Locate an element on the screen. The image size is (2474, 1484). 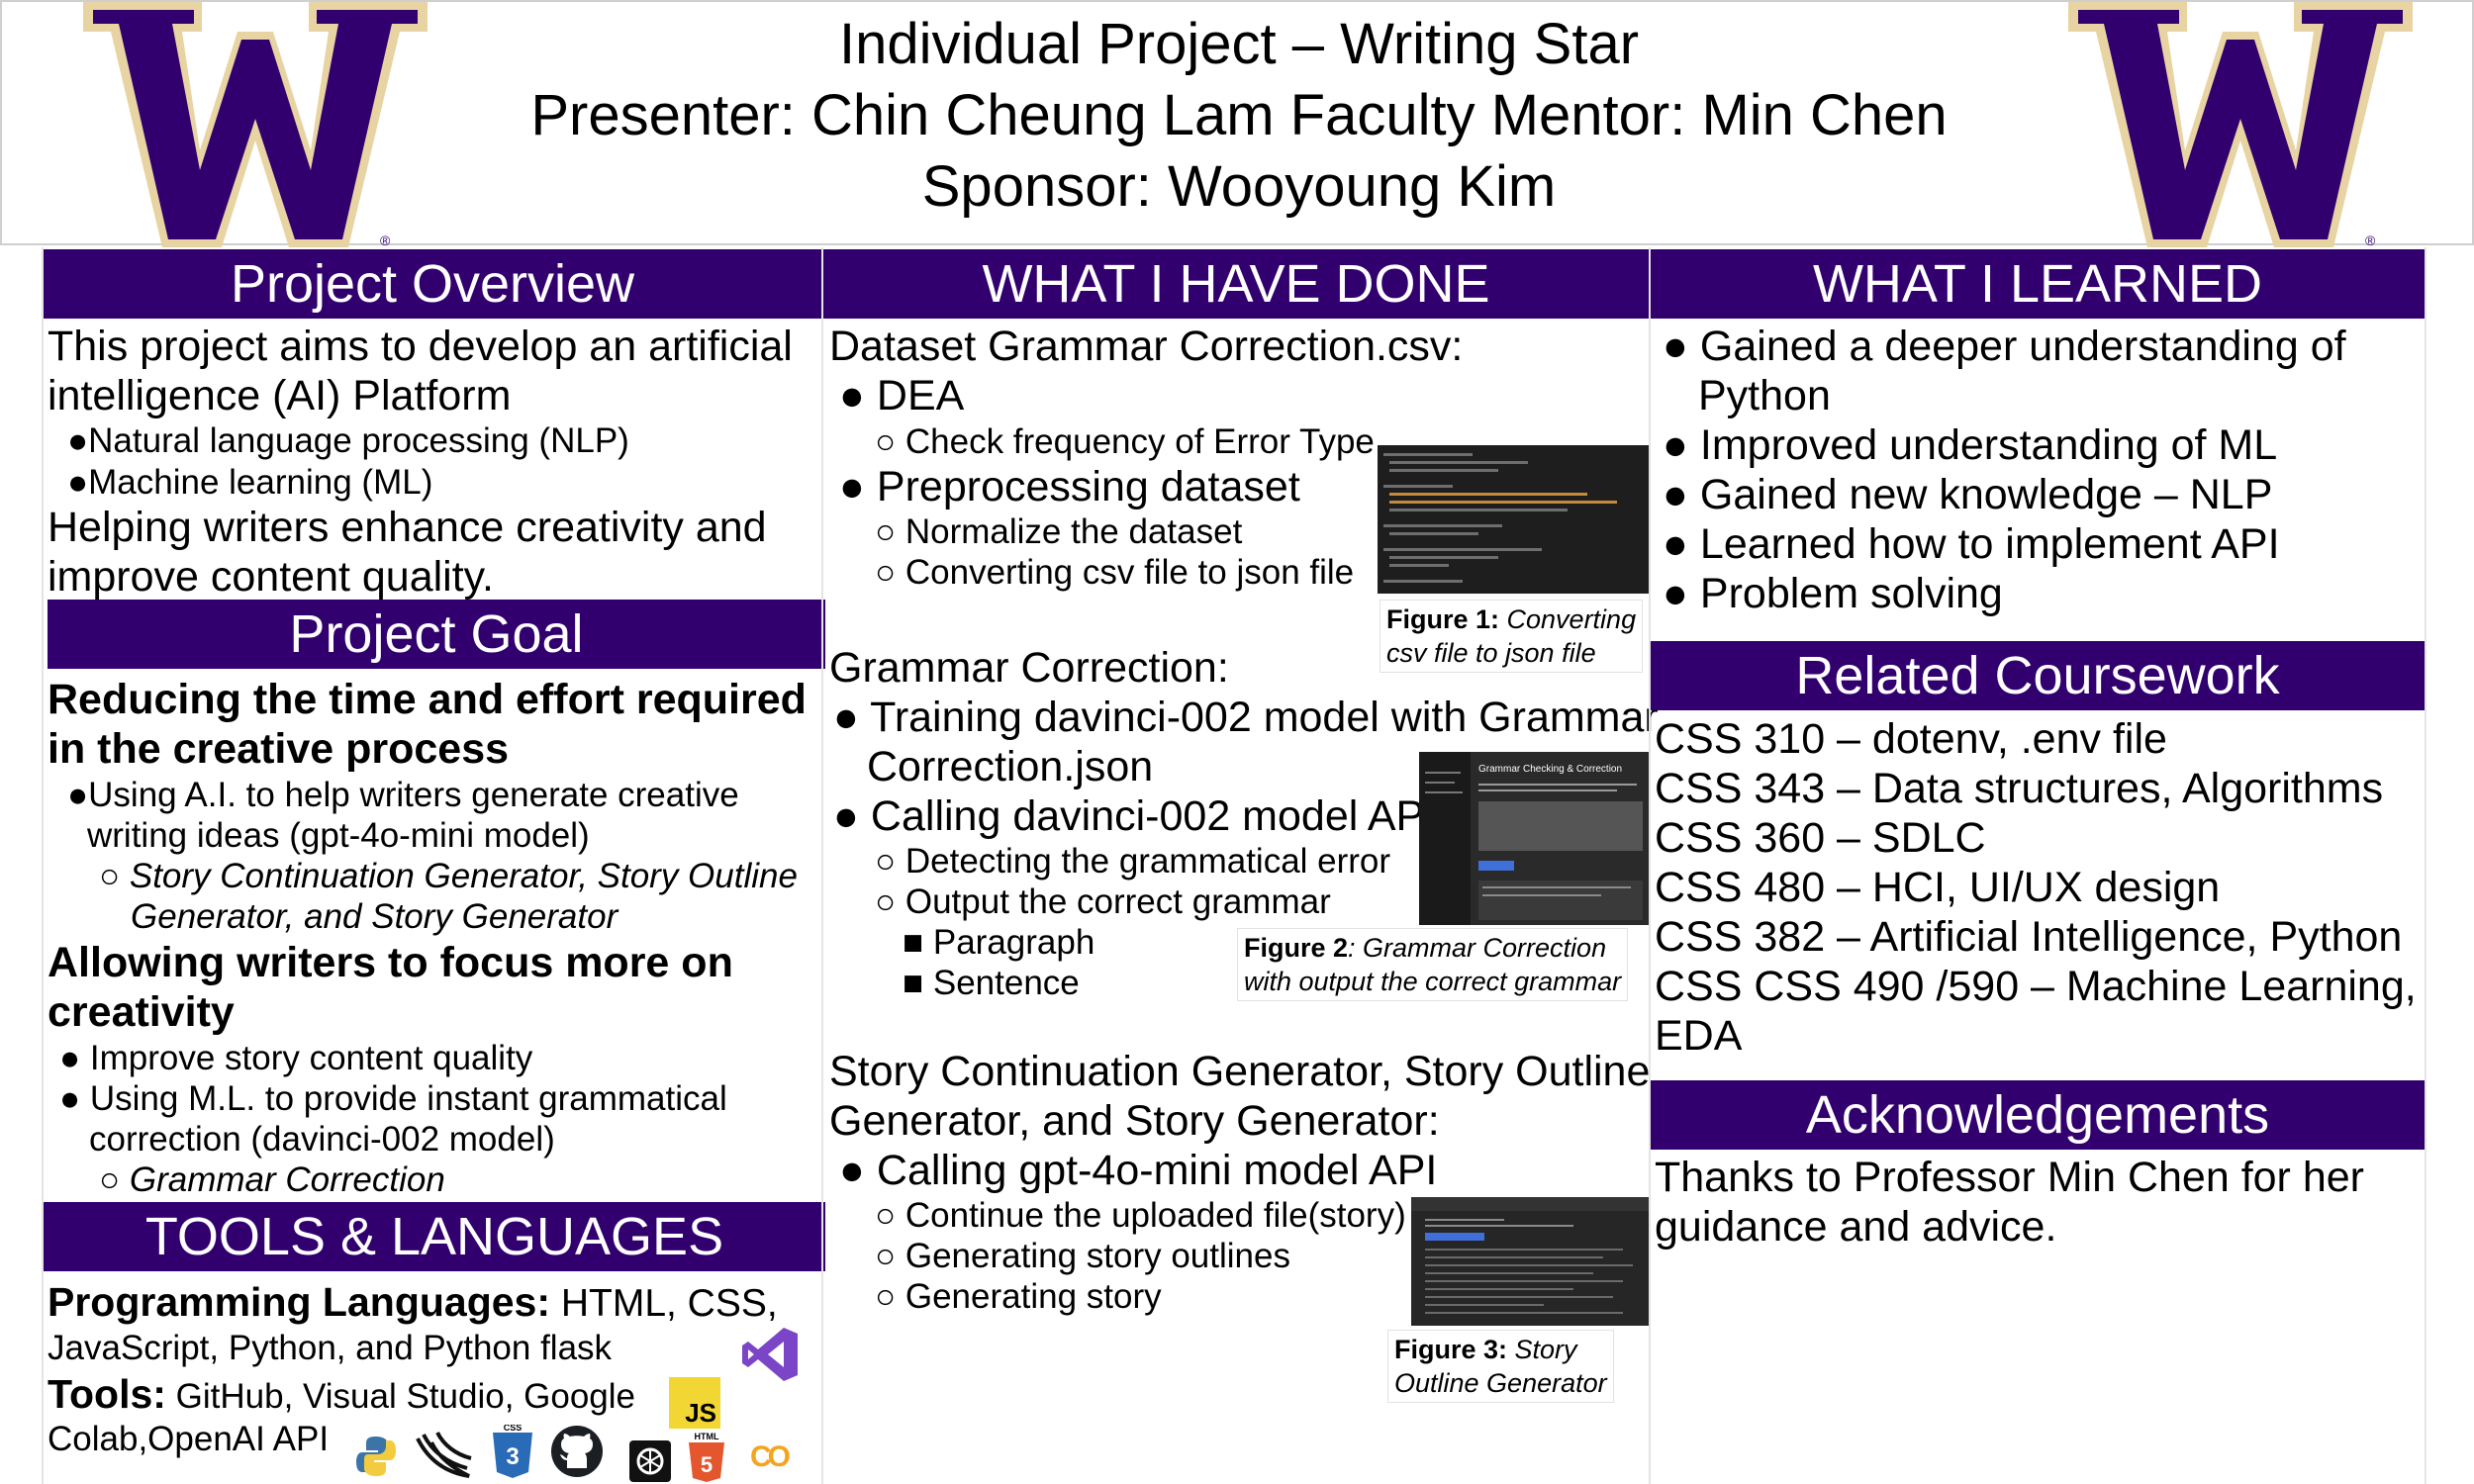
overview-outro-1: Helping writers enhance creativity and is located at coordinates (408, 527).